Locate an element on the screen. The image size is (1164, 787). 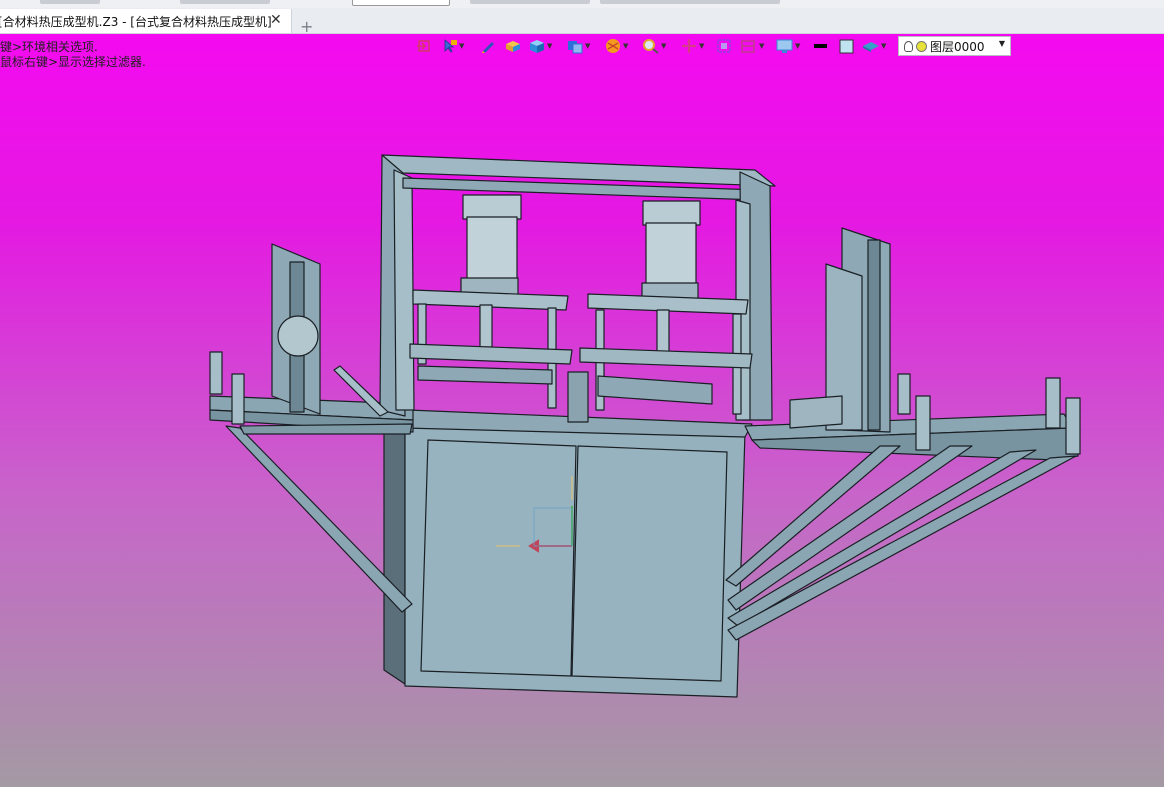
center-block is located at coordinates (578, 397).